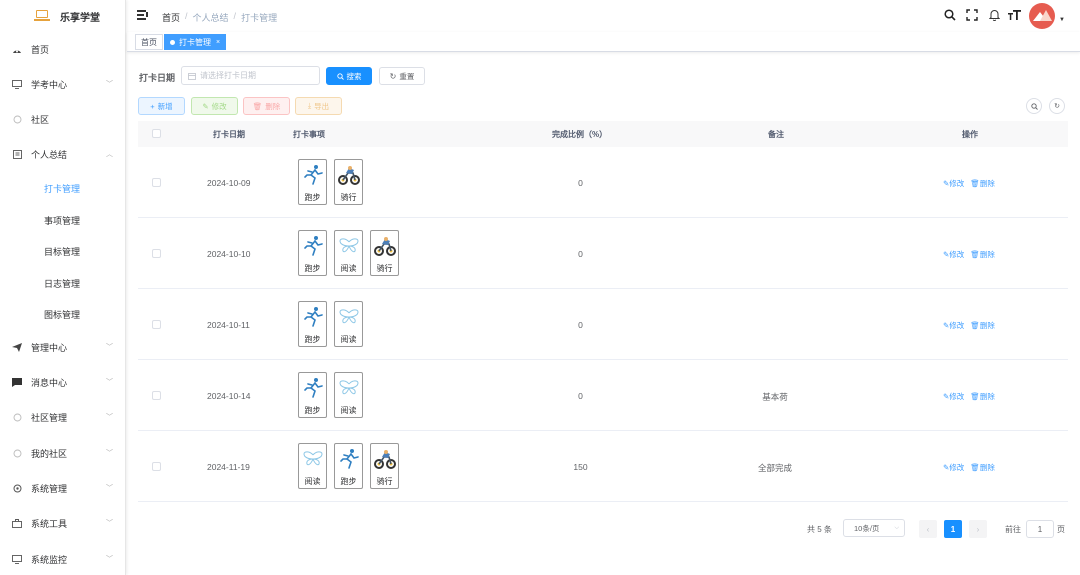 Image resolution: width=1080 pixels, height=575 pixels. Describe the element at coordinates (402, 76) in the screenshot. I see `reset-button: ↻ 重置` at that location.